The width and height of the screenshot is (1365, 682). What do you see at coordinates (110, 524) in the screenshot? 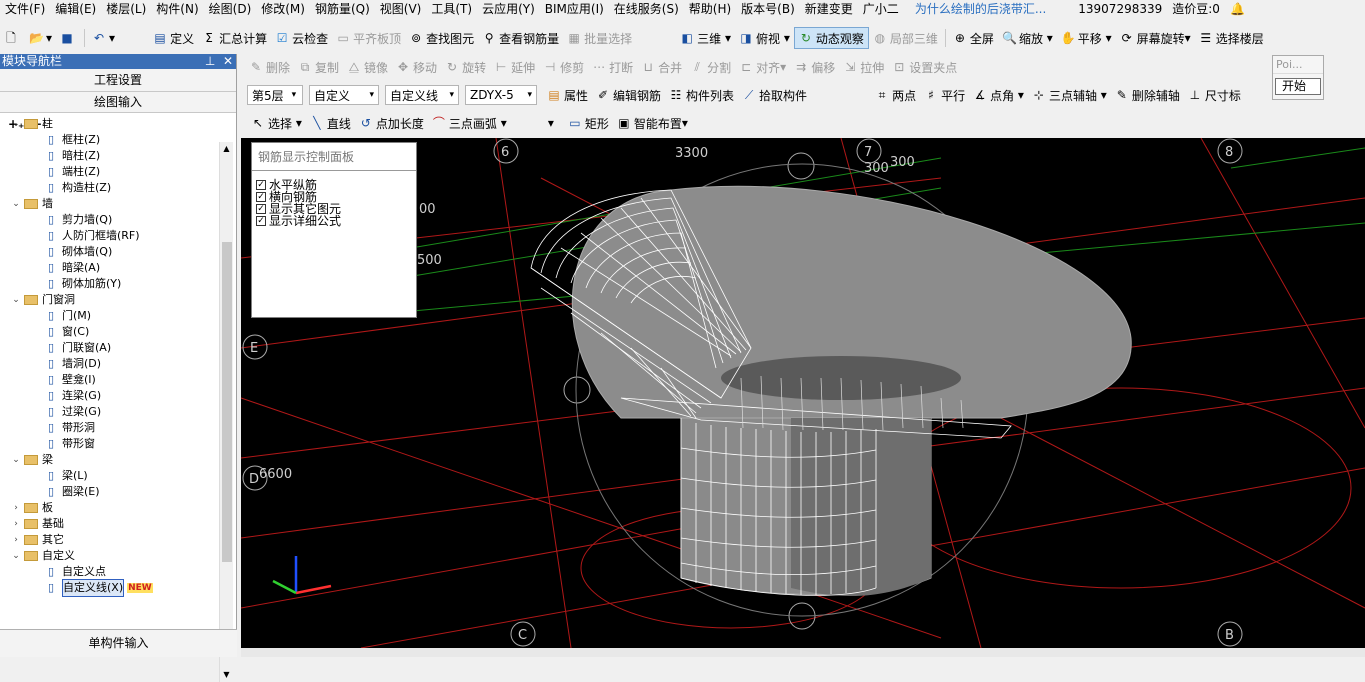
I see `tree-folder: › 基础` at bounding box center [110, 524].